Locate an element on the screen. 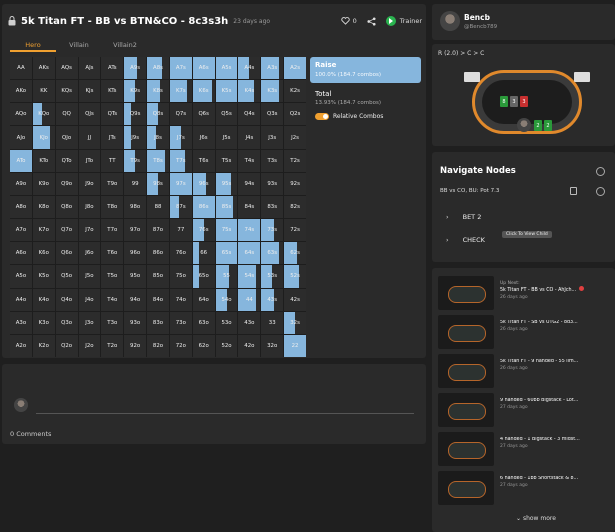  hand-cell: J6o is located at coordinates (89, 253).